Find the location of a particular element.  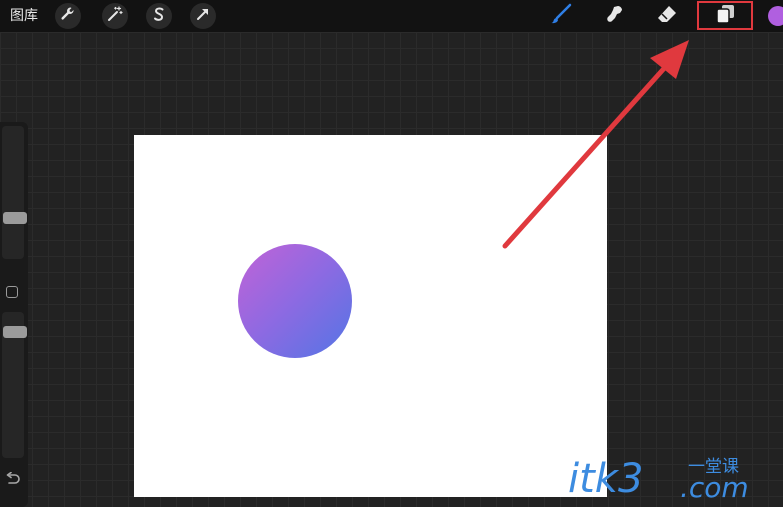

opacity-slider is located at coordinates (14, 385).